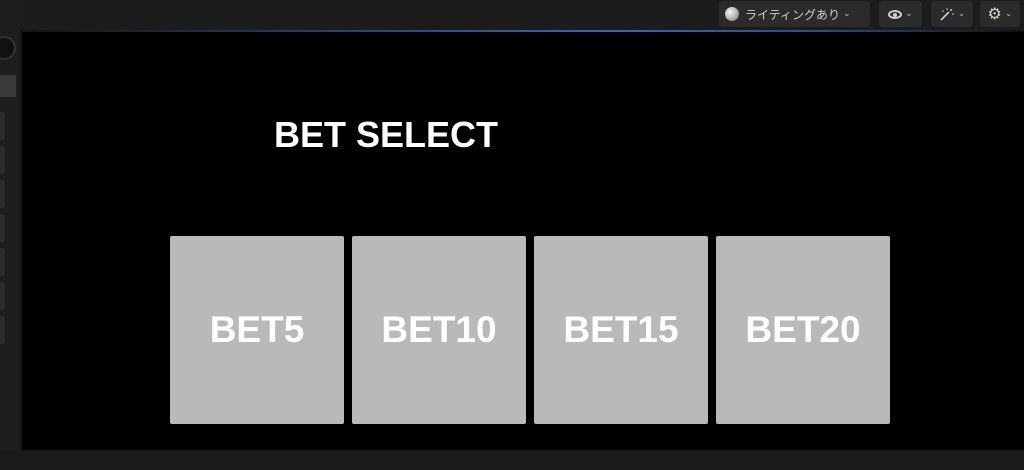 The height and width of the screenshot is (470, 1024). What do you see at coordinates (621, 330) in the screenshot?
I see `bet15-button: BET15` at bounding box center [621, 330].